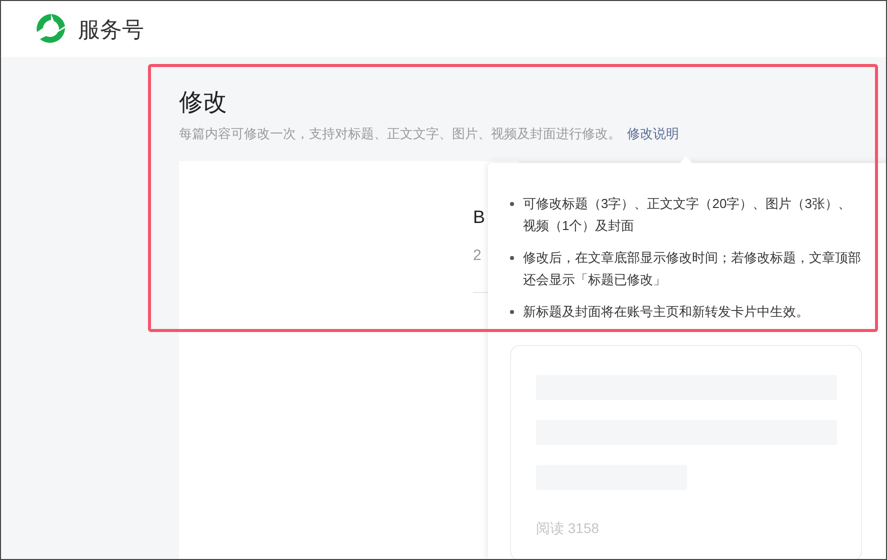 Image resolution: width=887 pixels, height=560 pixels. What do you see at coordinates (51, 29) in the screenshot?
I see `logo-icon` at bounding box center [51, 29].